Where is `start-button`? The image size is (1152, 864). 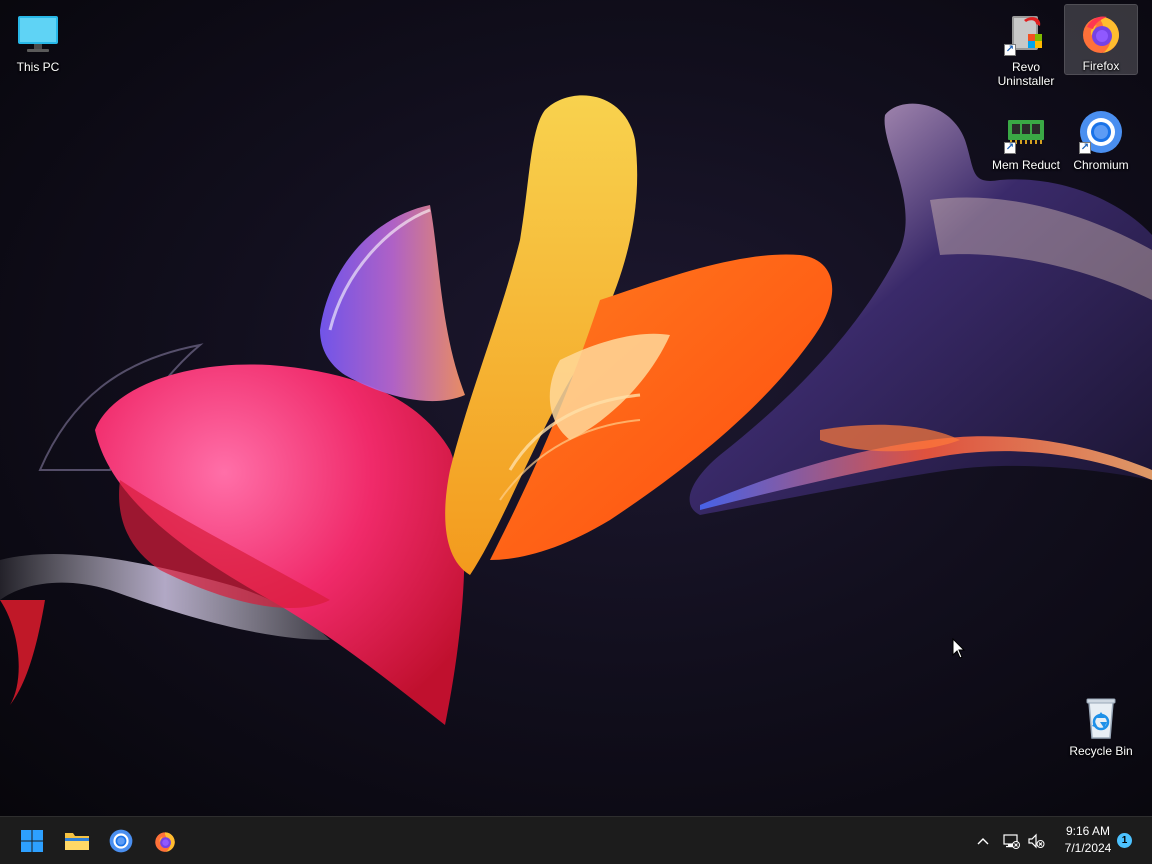 start-button is located at coordinates (32, 841).